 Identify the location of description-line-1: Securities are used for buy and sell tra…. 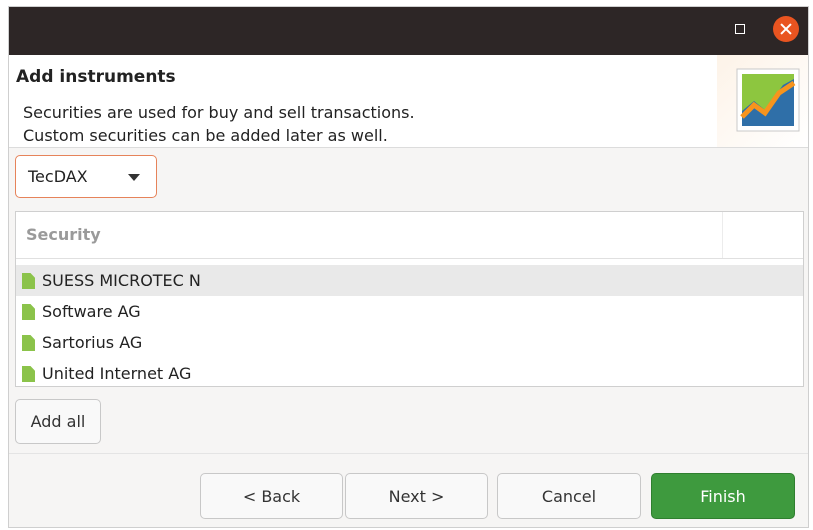
(219, 112).